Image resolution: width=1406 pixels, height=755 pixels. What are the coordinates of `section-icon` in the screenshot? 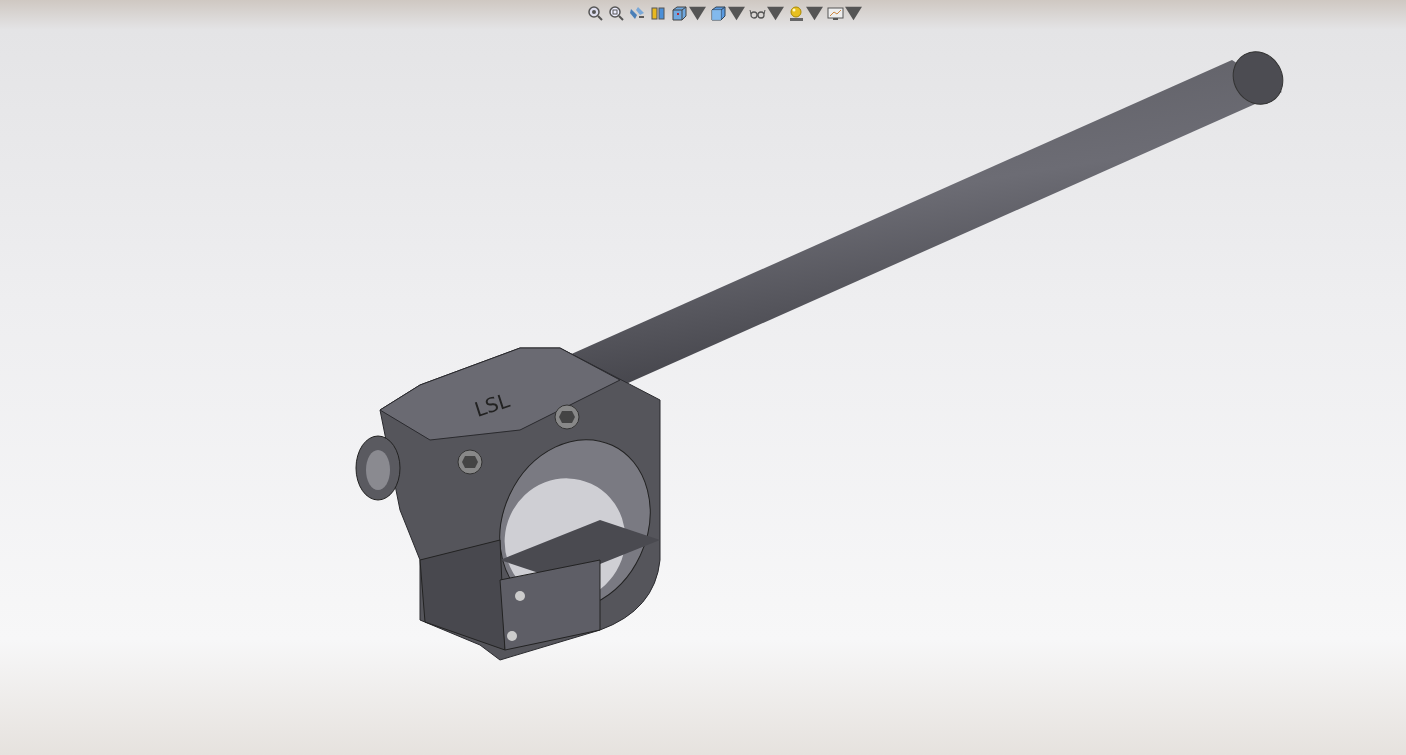 It's located at (658, 13).